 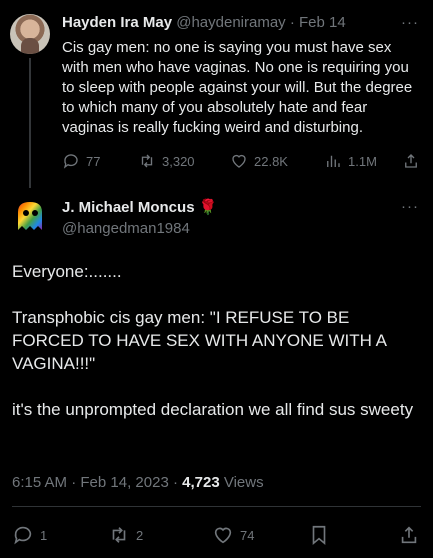 I want to click on retweet-button: 3,320, so click(x=166, y=161).